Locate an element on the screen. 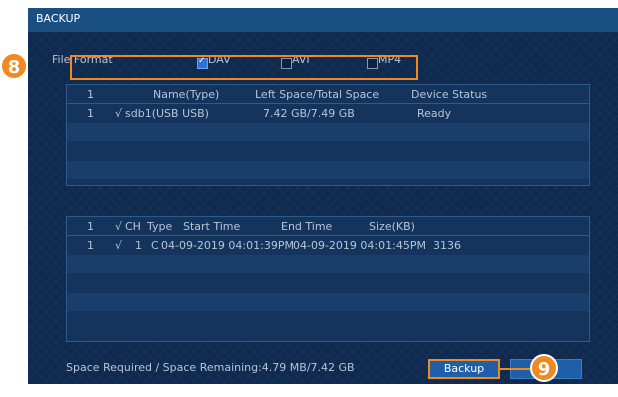  device-row-status: Ready is located at coordinates (434, 113).